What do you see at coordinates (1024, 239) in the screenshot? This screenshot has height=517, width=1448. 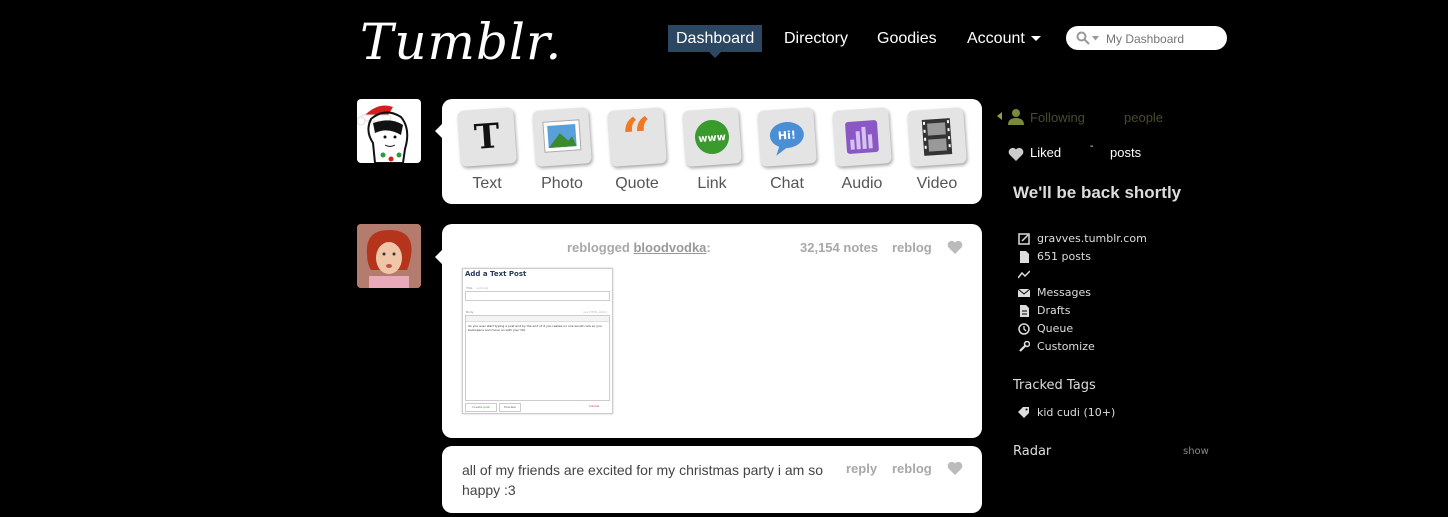 I see `external-link-icon` at bounding box center [1024, 239].